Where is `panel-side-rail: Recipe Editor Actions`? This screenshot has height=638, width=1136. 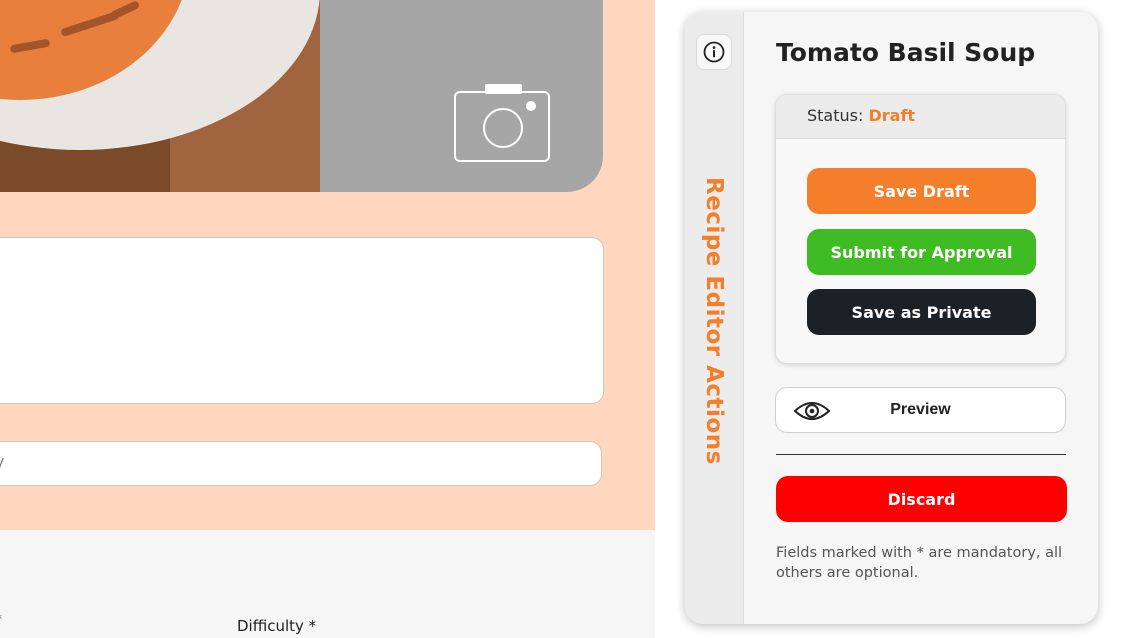 panel-side-rail: Recipe Editor Actions is located at coordinates (714, 318).